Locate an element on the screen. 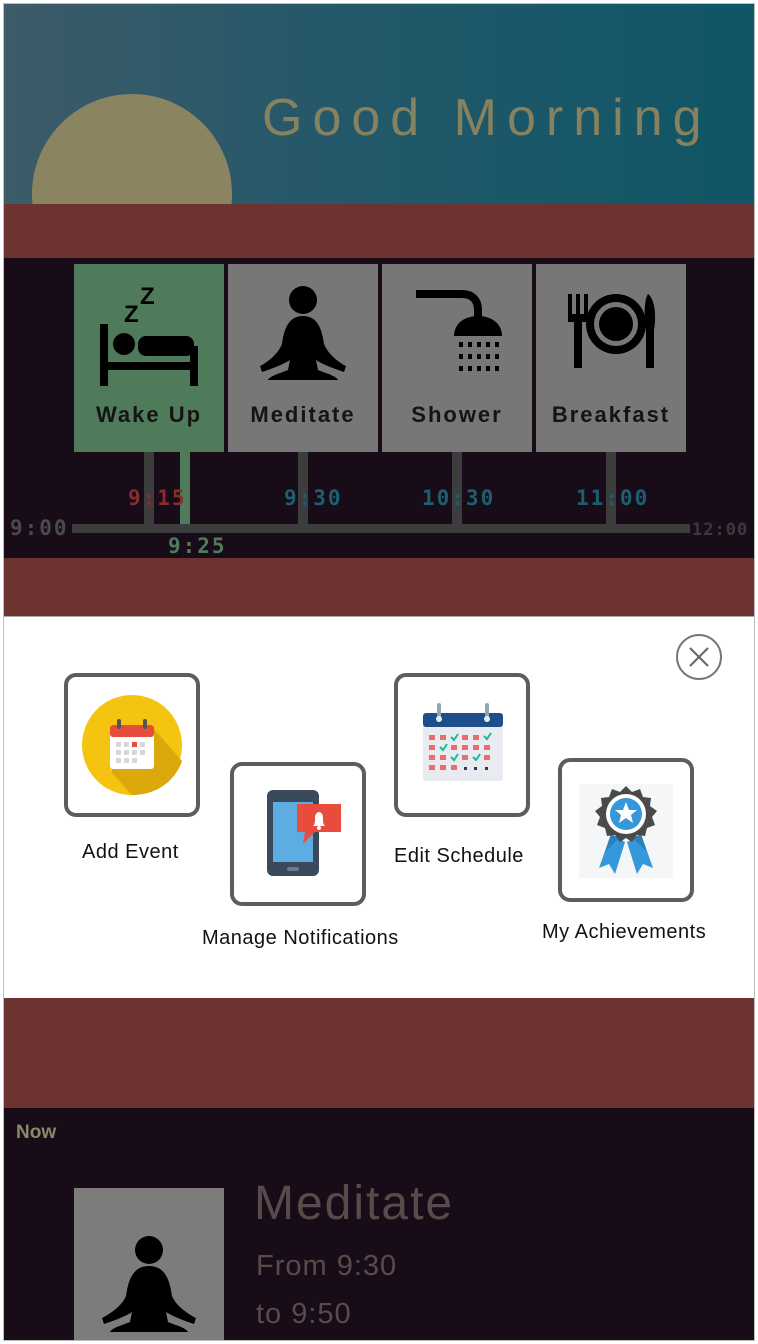  axis-end-label: 12:00 is located at coordinates (720, 530).